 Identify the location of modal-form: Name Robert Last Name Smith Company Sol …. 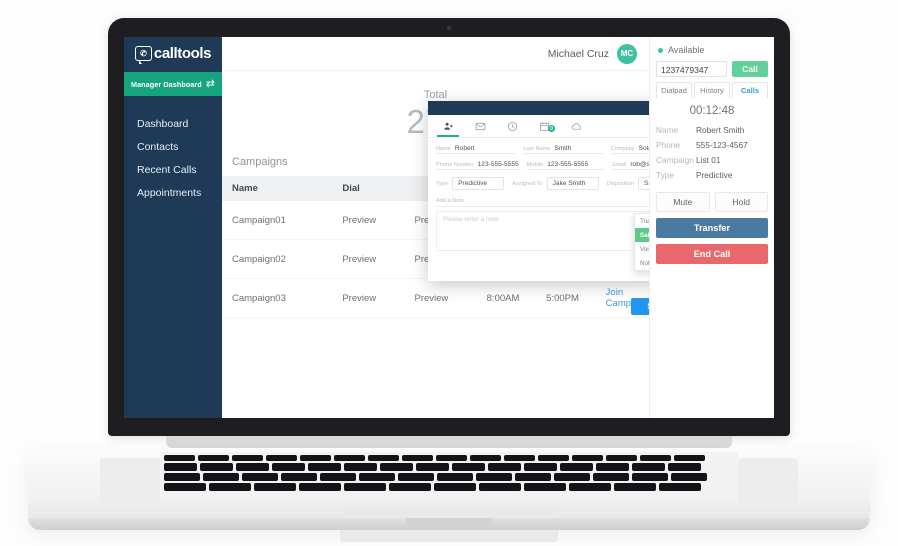
(538, 226).